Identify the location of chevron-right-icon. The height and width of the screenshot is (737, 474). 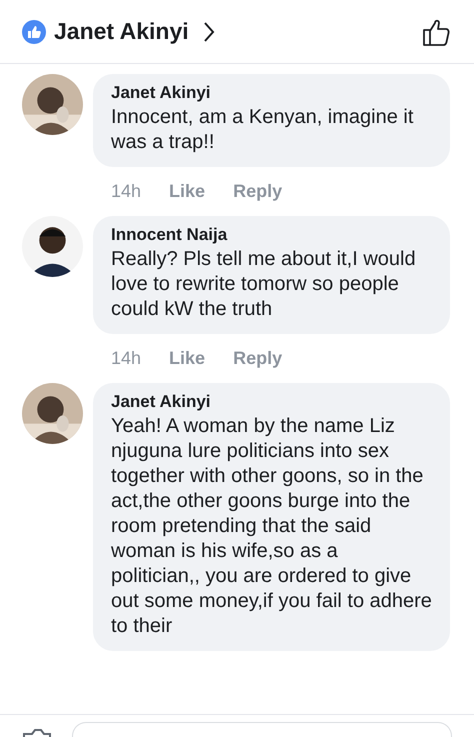
(208, 31).